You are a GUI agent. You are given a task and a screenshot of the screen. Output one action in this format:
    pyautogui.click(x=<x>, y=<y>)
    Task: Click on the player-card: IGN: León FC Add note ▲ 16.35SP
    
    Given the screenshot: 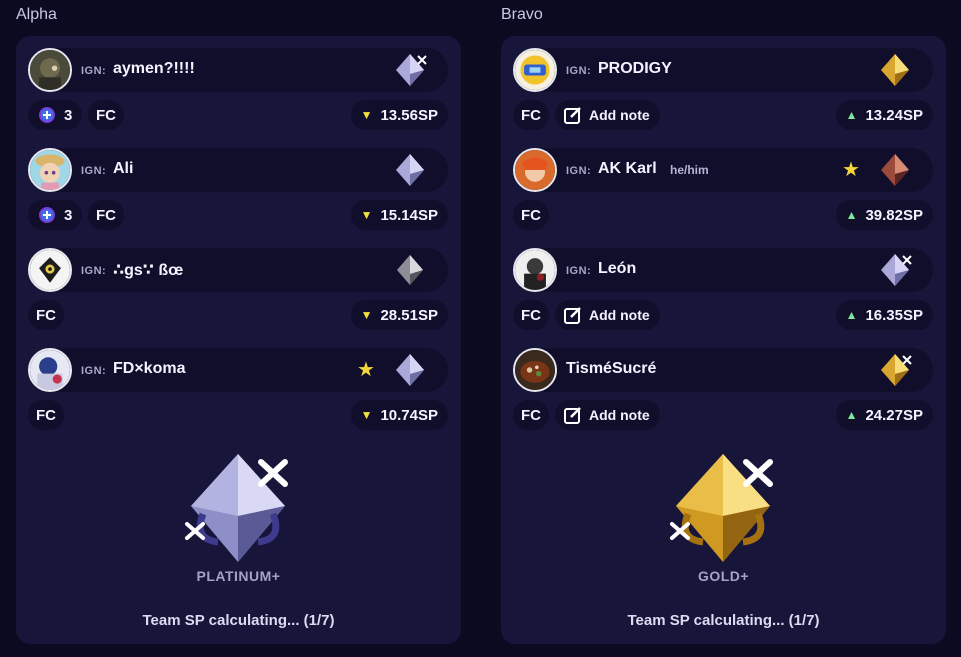 What is the action you would take?
    pyautogui.click(x=723, y=291)
    